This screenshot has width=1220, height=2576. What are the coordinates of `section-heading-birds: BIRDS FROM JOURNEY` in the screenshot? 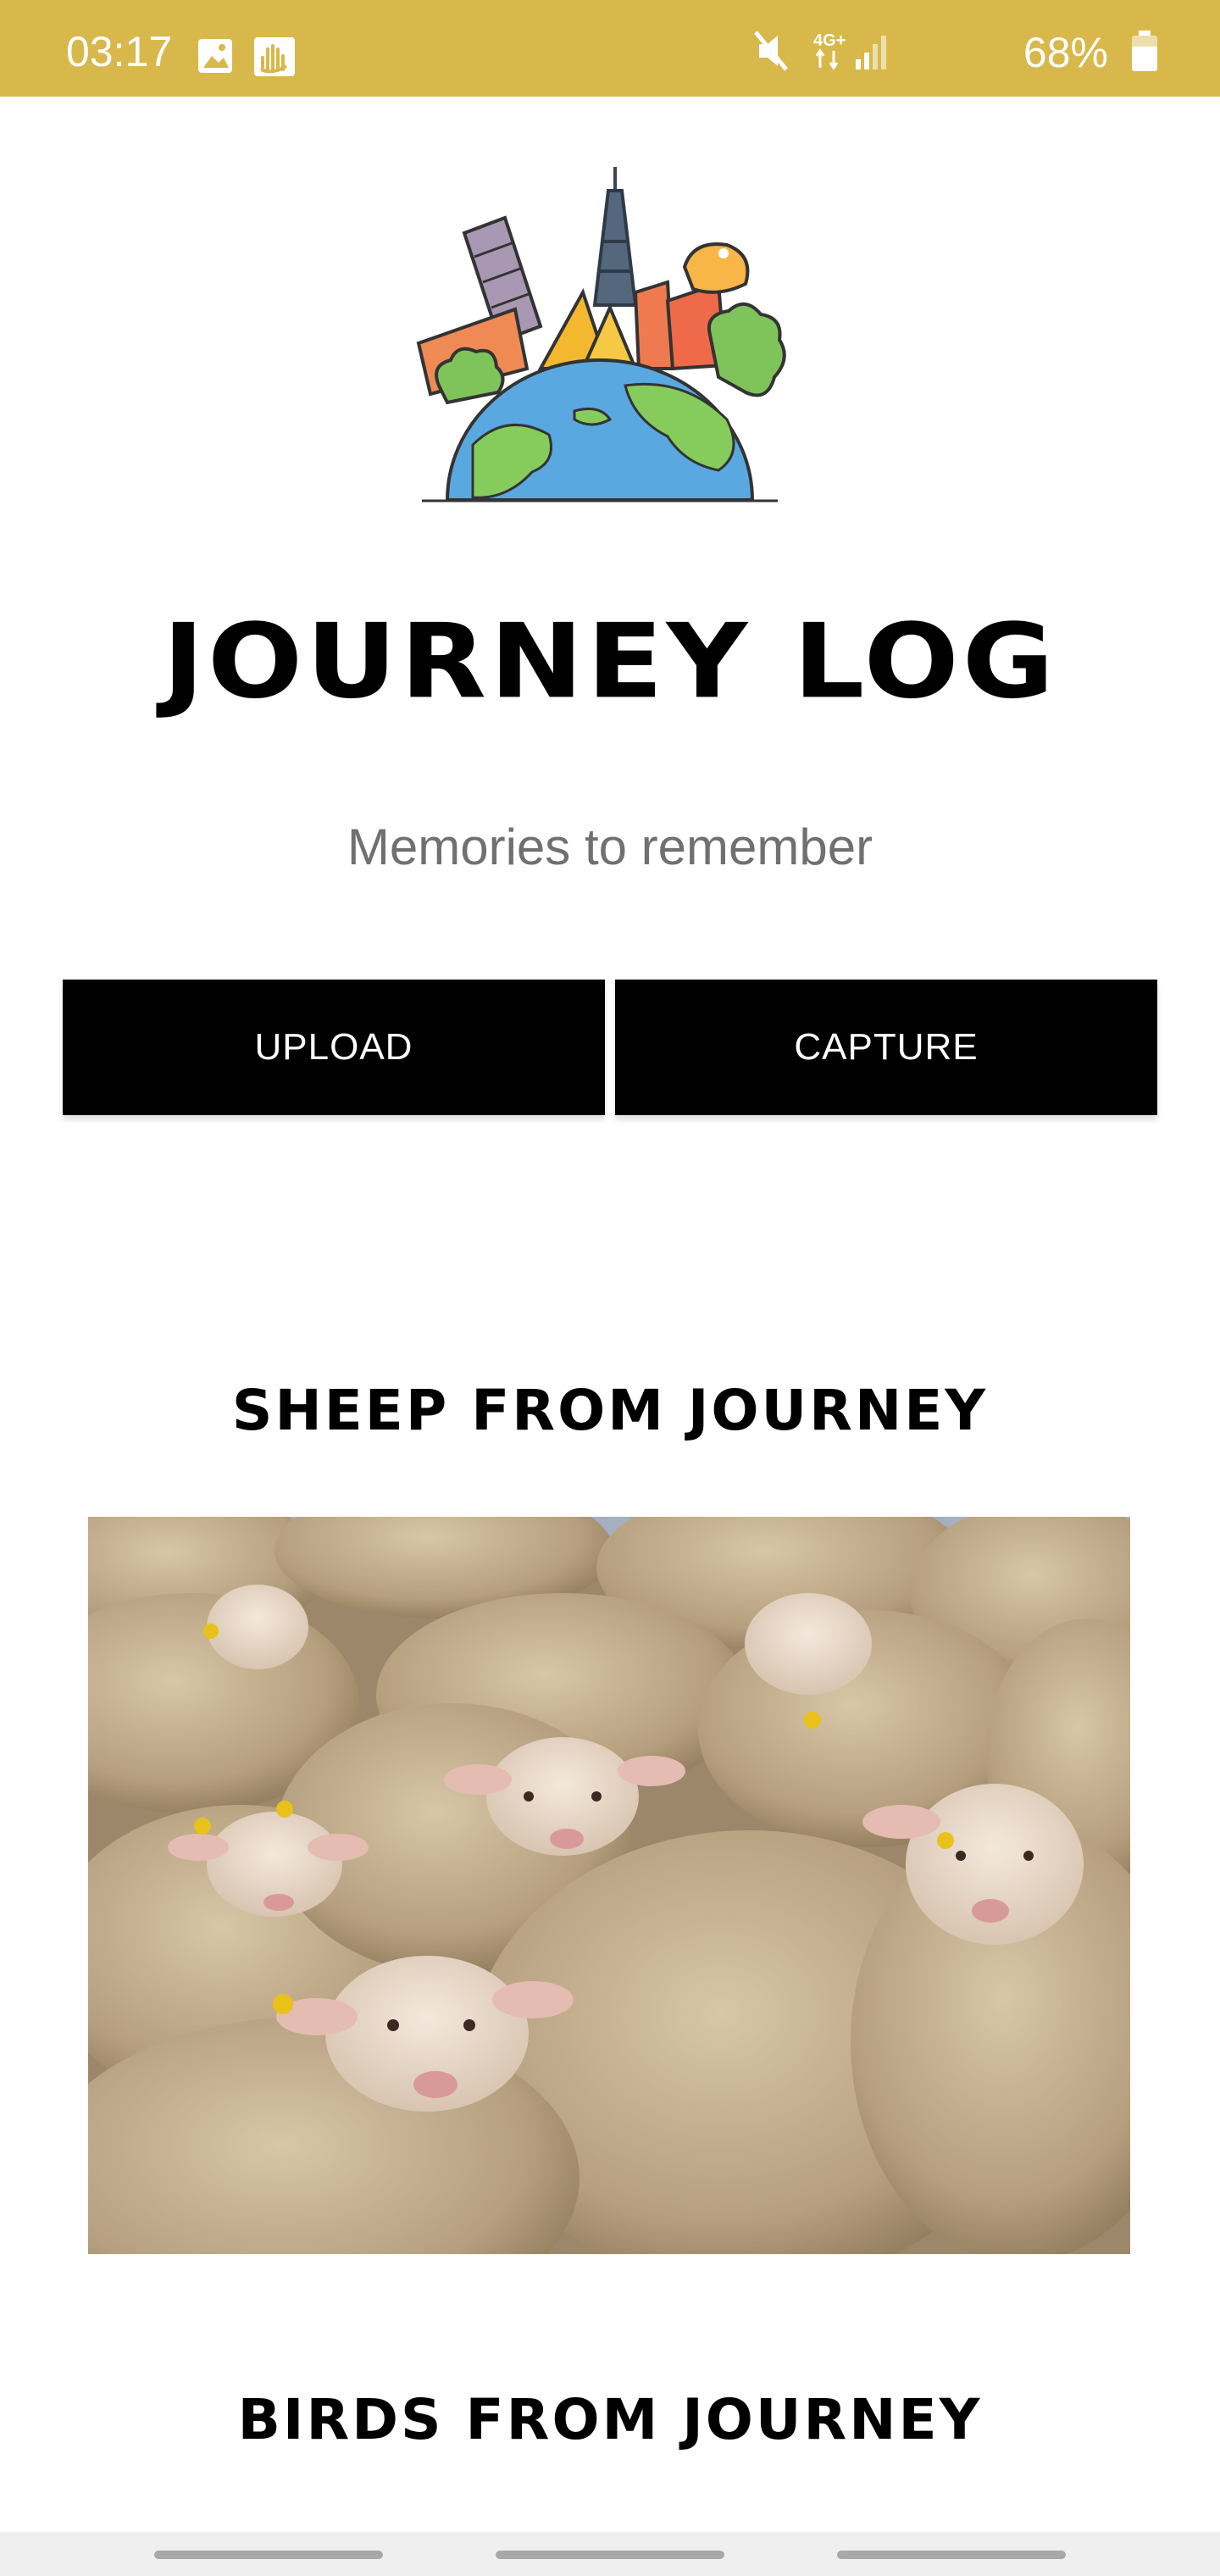 It's located at (610, 2419).